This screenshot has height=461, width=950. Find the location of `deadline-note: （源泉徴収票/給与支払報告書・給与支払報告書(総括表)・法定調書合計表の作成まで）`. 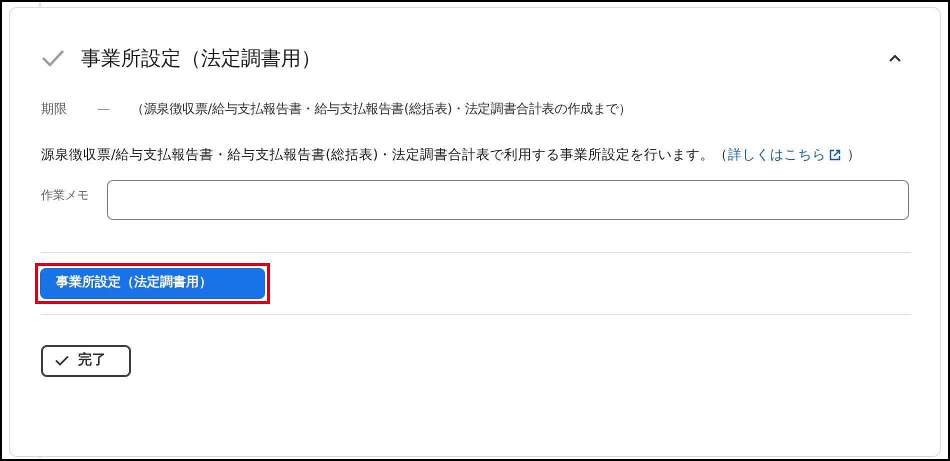

deadline-note: （源泉徴収票/給与支払報告書・給与支払報告書(総括表)・法定調書合計表の作成まで） is located at coordinates (381, 110).